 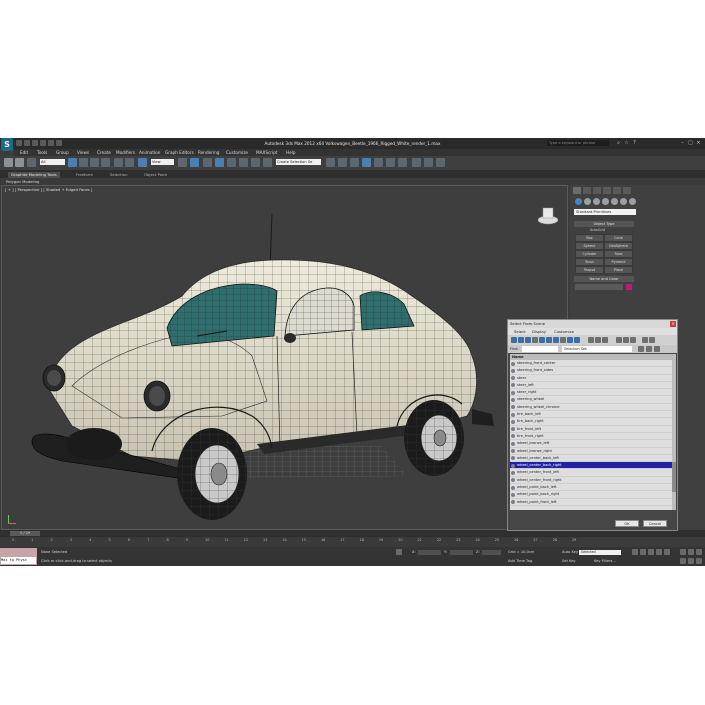 What do you see at coordinates (19, 162) in the screenshot?
I see `redo-toolbar-icon` at bounding box center [19, 162].